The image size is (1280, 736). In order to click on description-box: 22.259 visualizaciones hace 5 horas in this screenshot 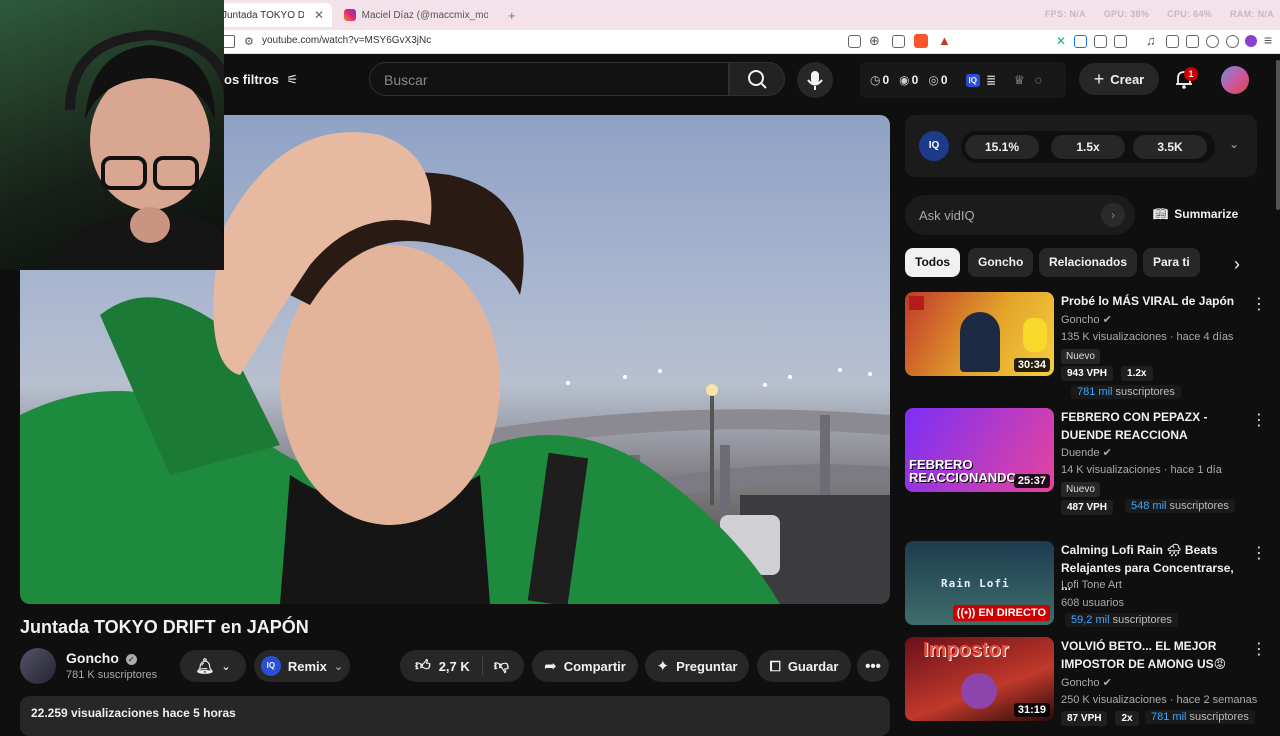, I will do `click(455, 716)`.